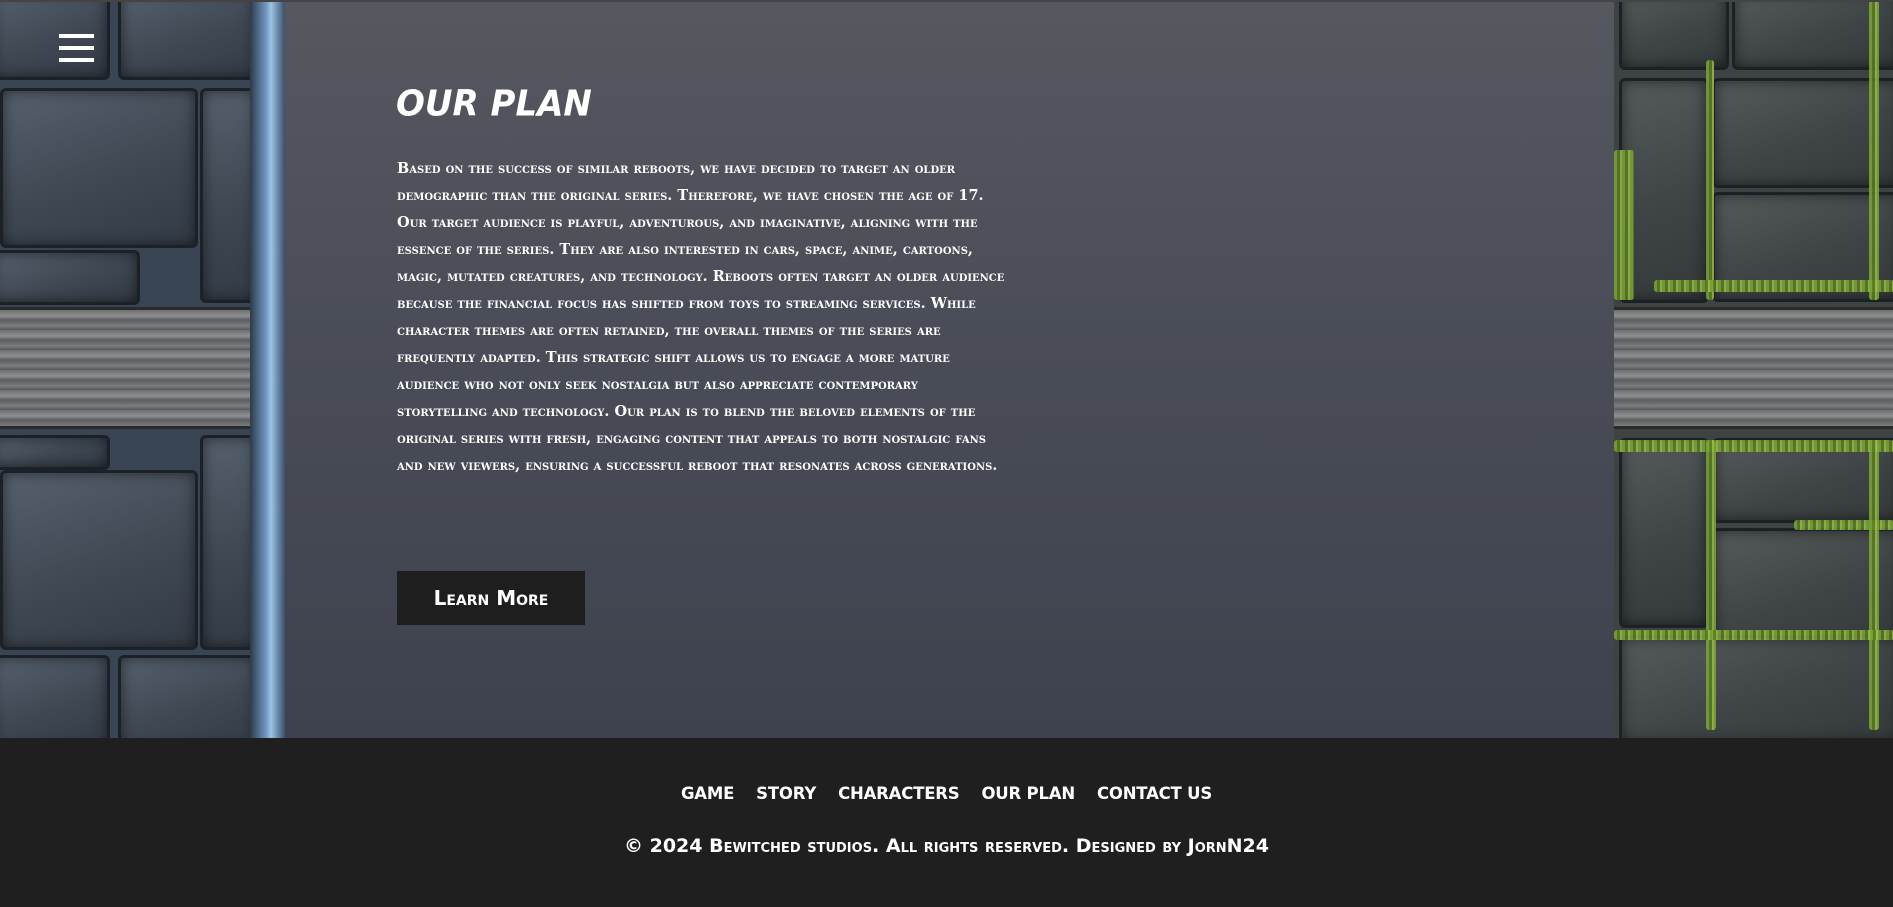  What do you see at coordinates (946, 1) in the screenshot?
I see `top-border` at bounding box center [946, 1].